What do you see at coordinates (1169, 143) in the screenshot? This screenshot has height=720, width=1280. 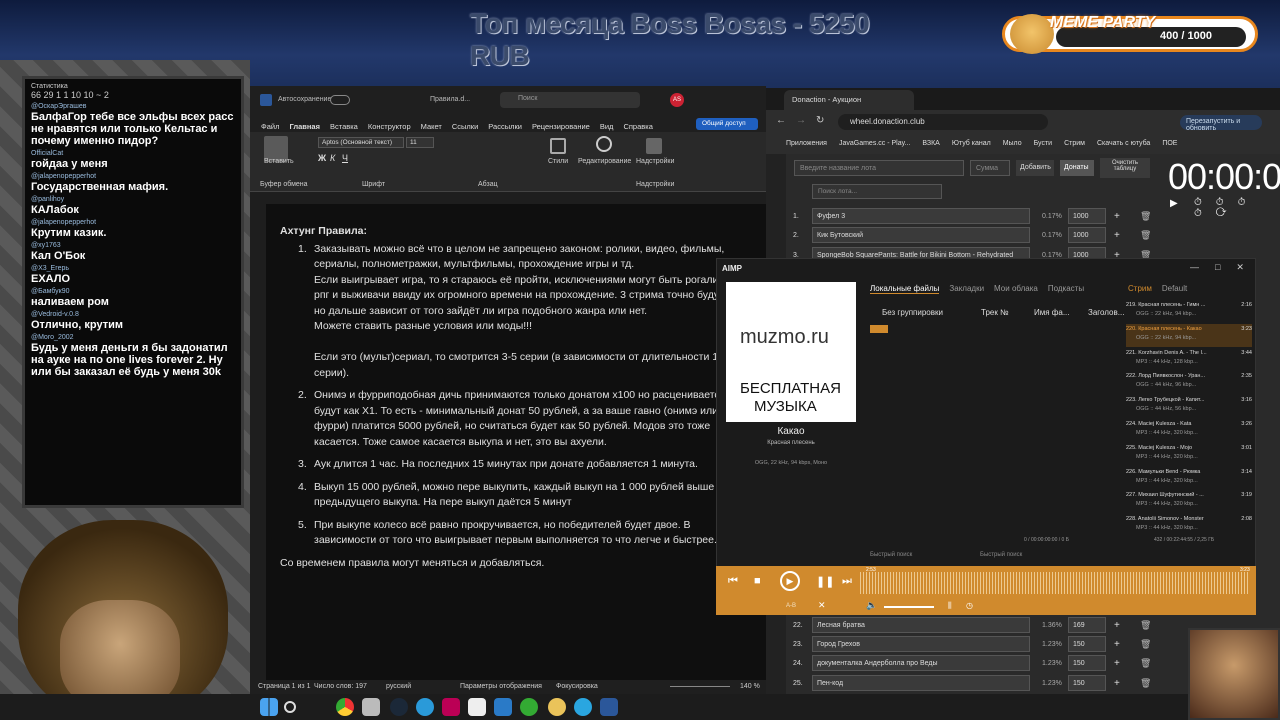 I see `bookmark-item: ПОЕ` at bounding box center [1169, 143].